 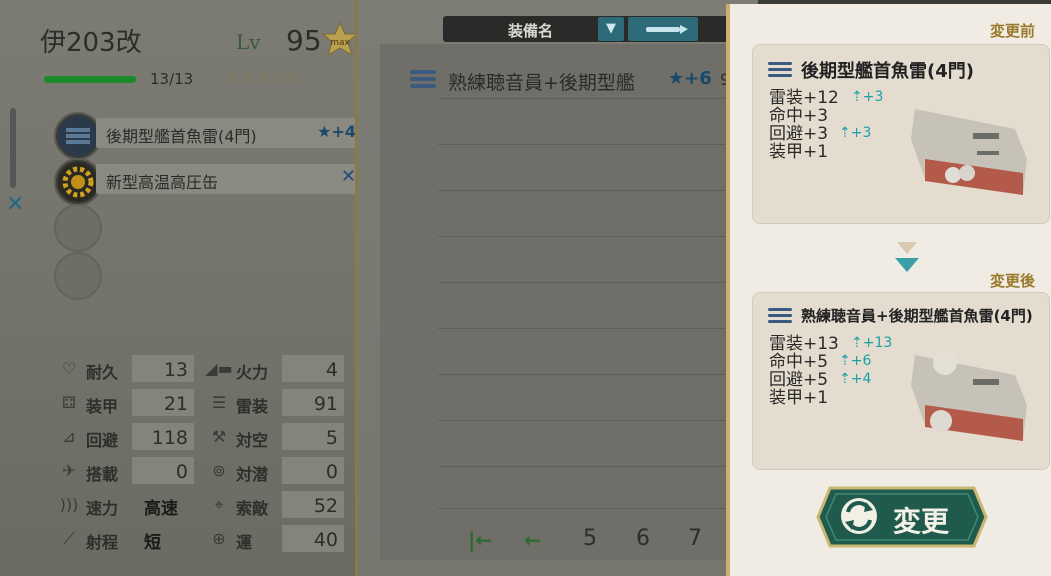 I want to click on stat-aa-label: 対空, so click(x=252, y=440).